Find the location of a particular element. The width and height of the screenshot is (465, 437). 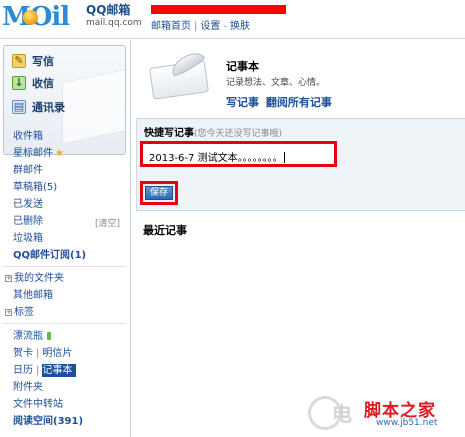

address-book-icon: ▤ is located at coordinates (19, 107).